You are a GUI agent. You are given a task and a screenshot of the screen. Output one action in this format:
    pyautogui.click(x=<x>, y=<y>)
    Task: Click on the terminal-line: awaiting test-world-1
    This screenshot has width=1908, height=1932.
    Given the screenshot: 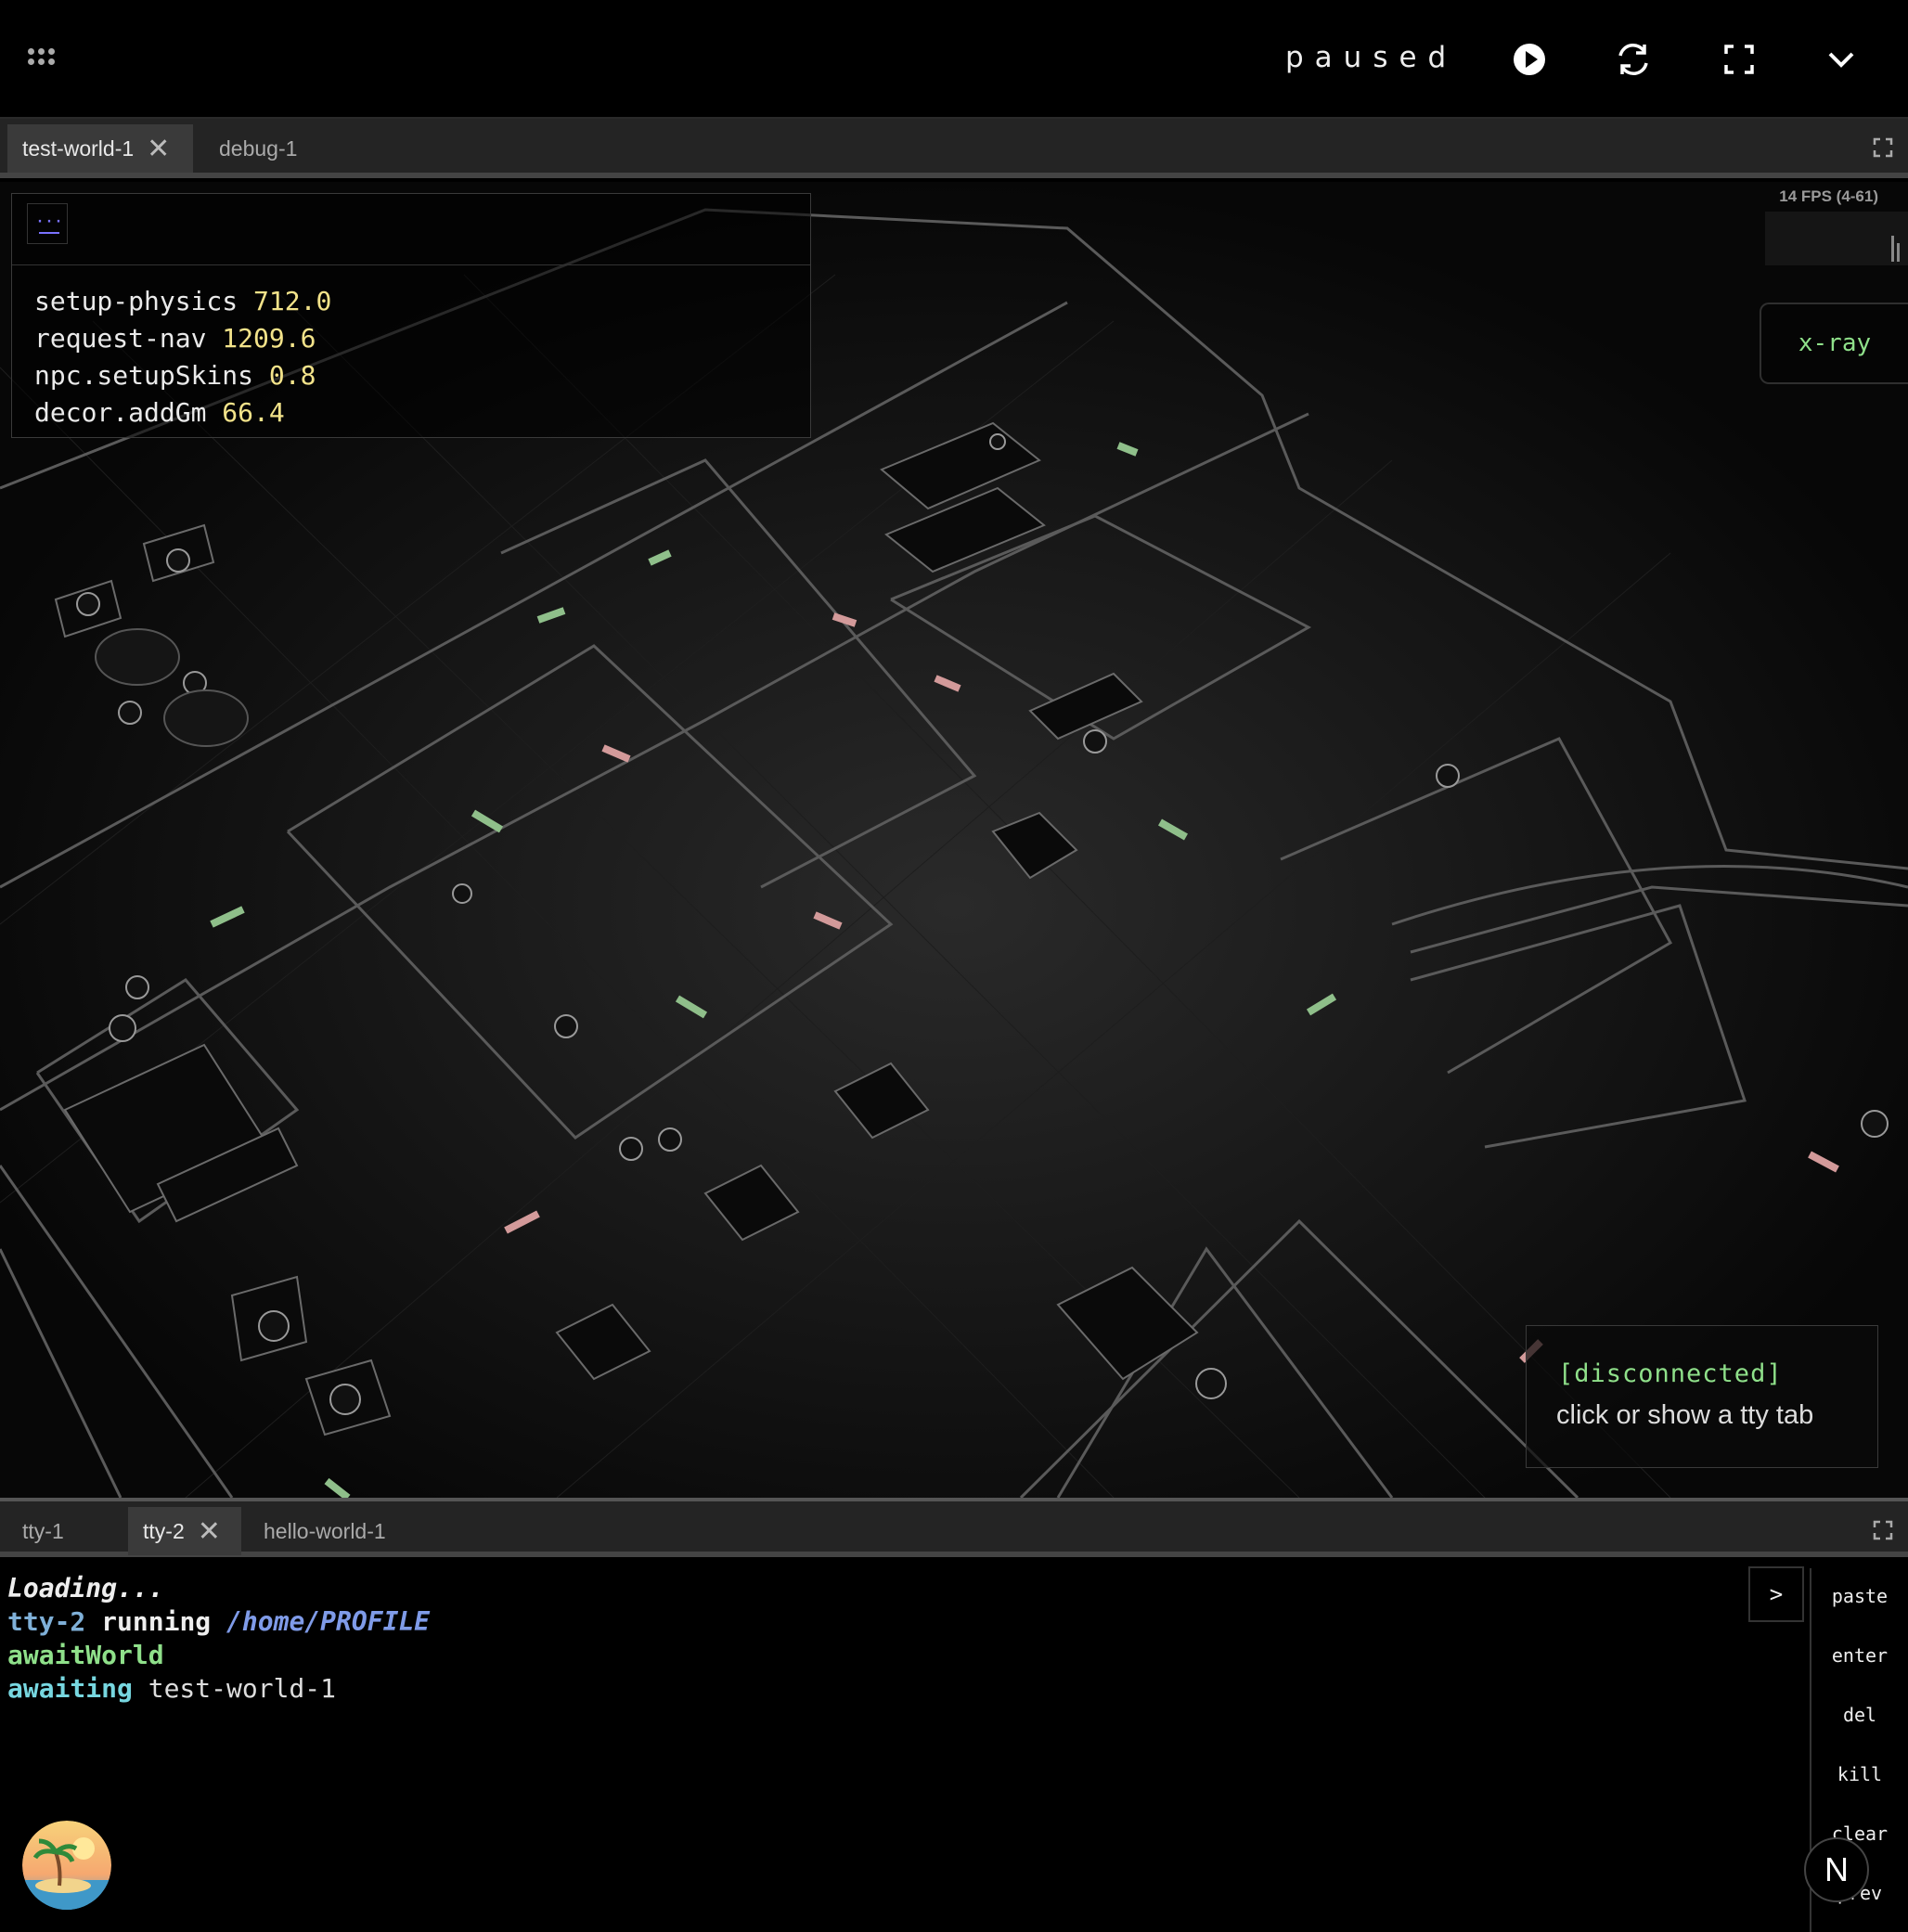 What is the action you would take?
    pyautogui.click(x=218, y=1689)
    